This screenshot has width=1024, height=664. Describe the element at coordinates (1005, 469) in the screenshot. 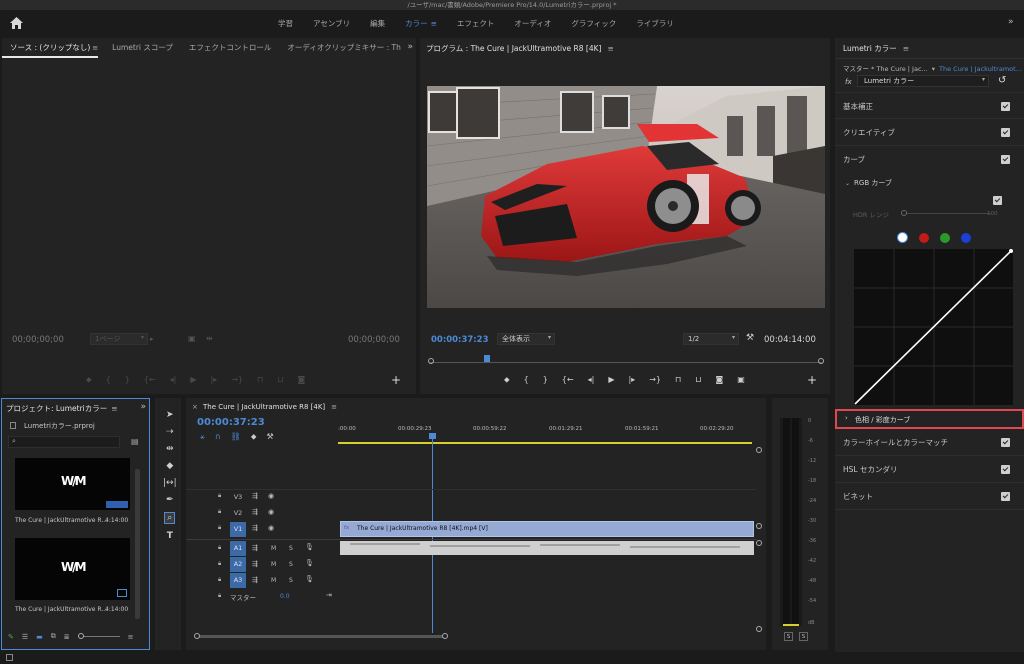

I see `checkbox-hsl` at that location.